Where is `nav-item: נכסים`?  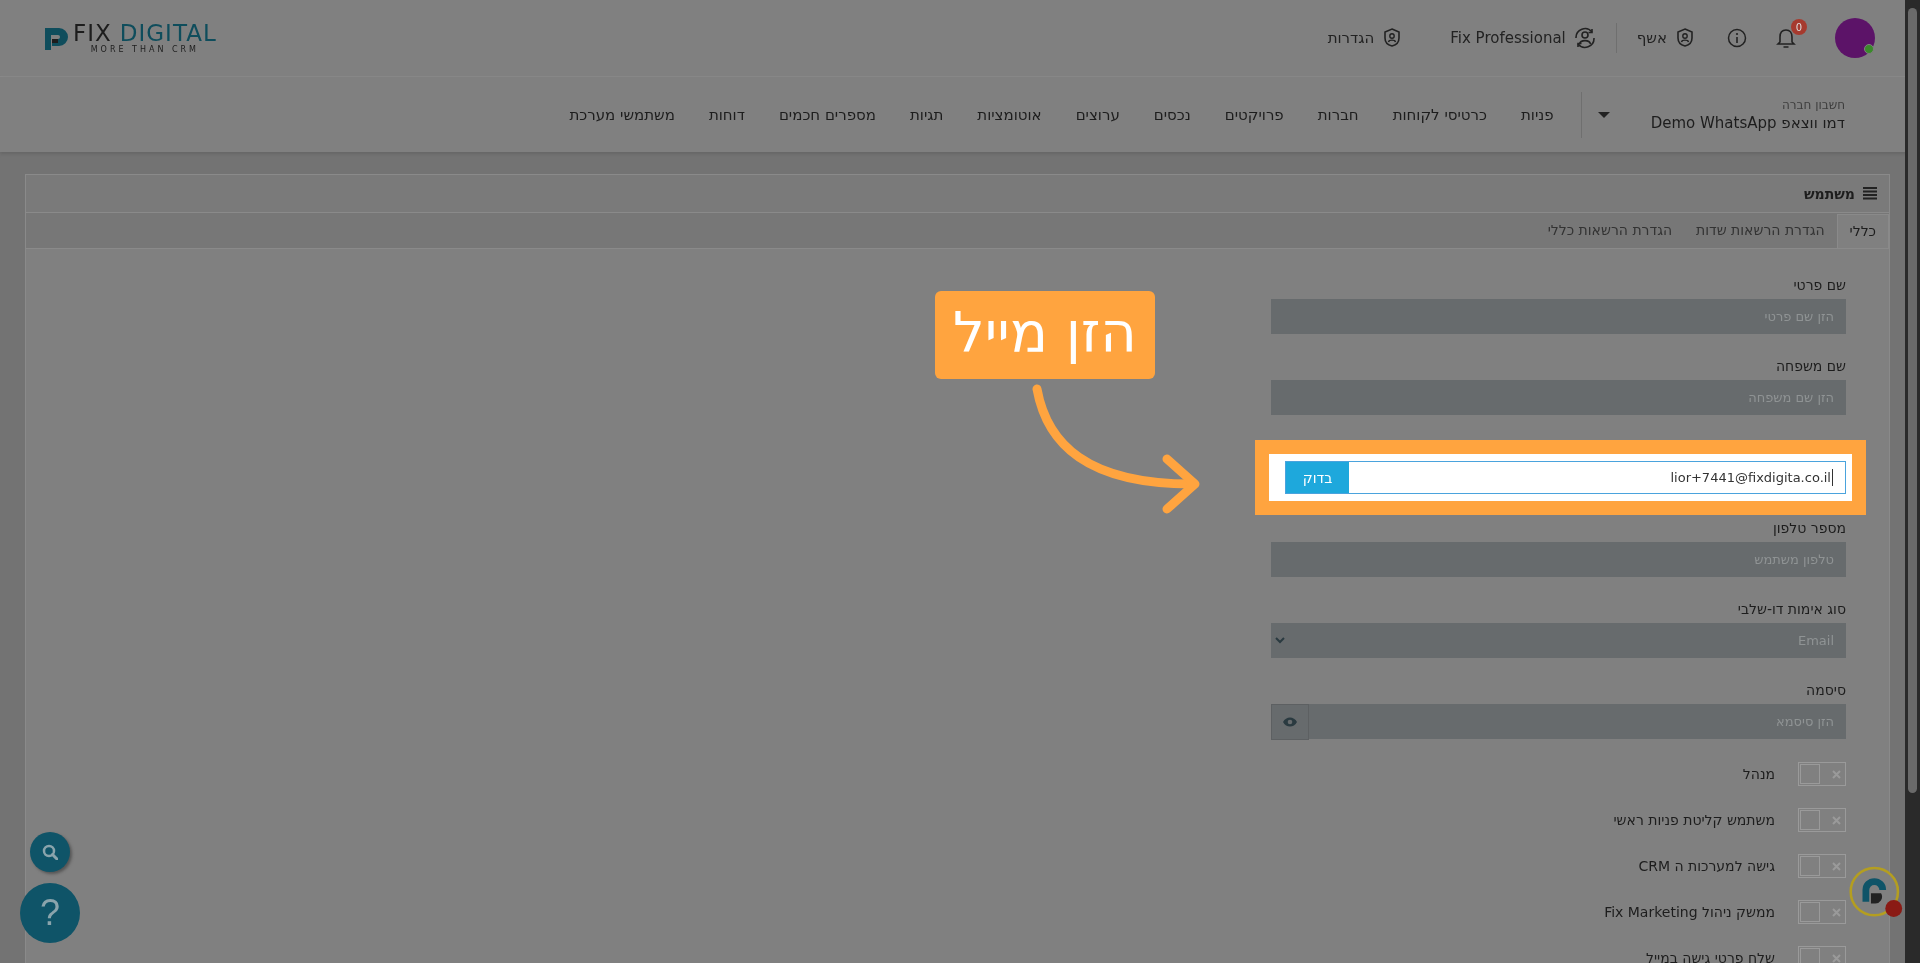
nav-item: נכסים is located at coordinates (1172, 114).